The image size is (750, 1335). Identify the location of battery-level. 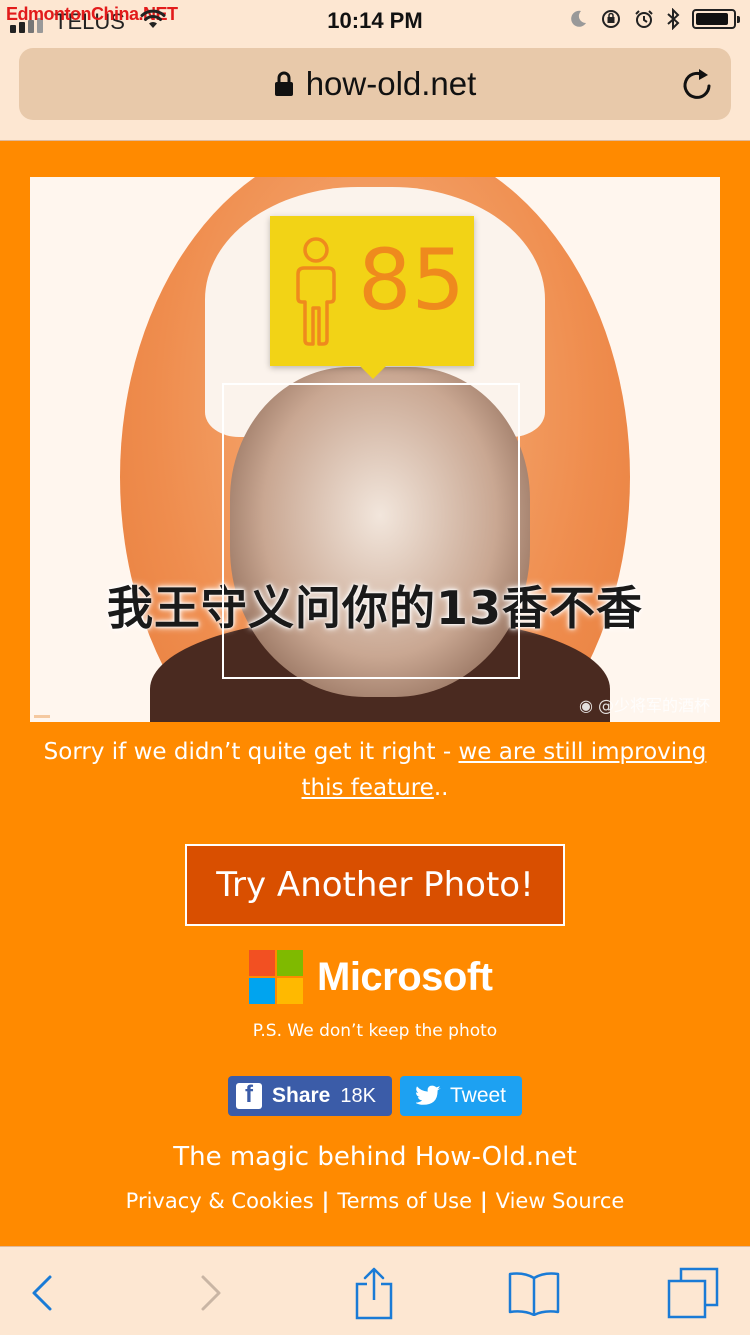
(712, 19).